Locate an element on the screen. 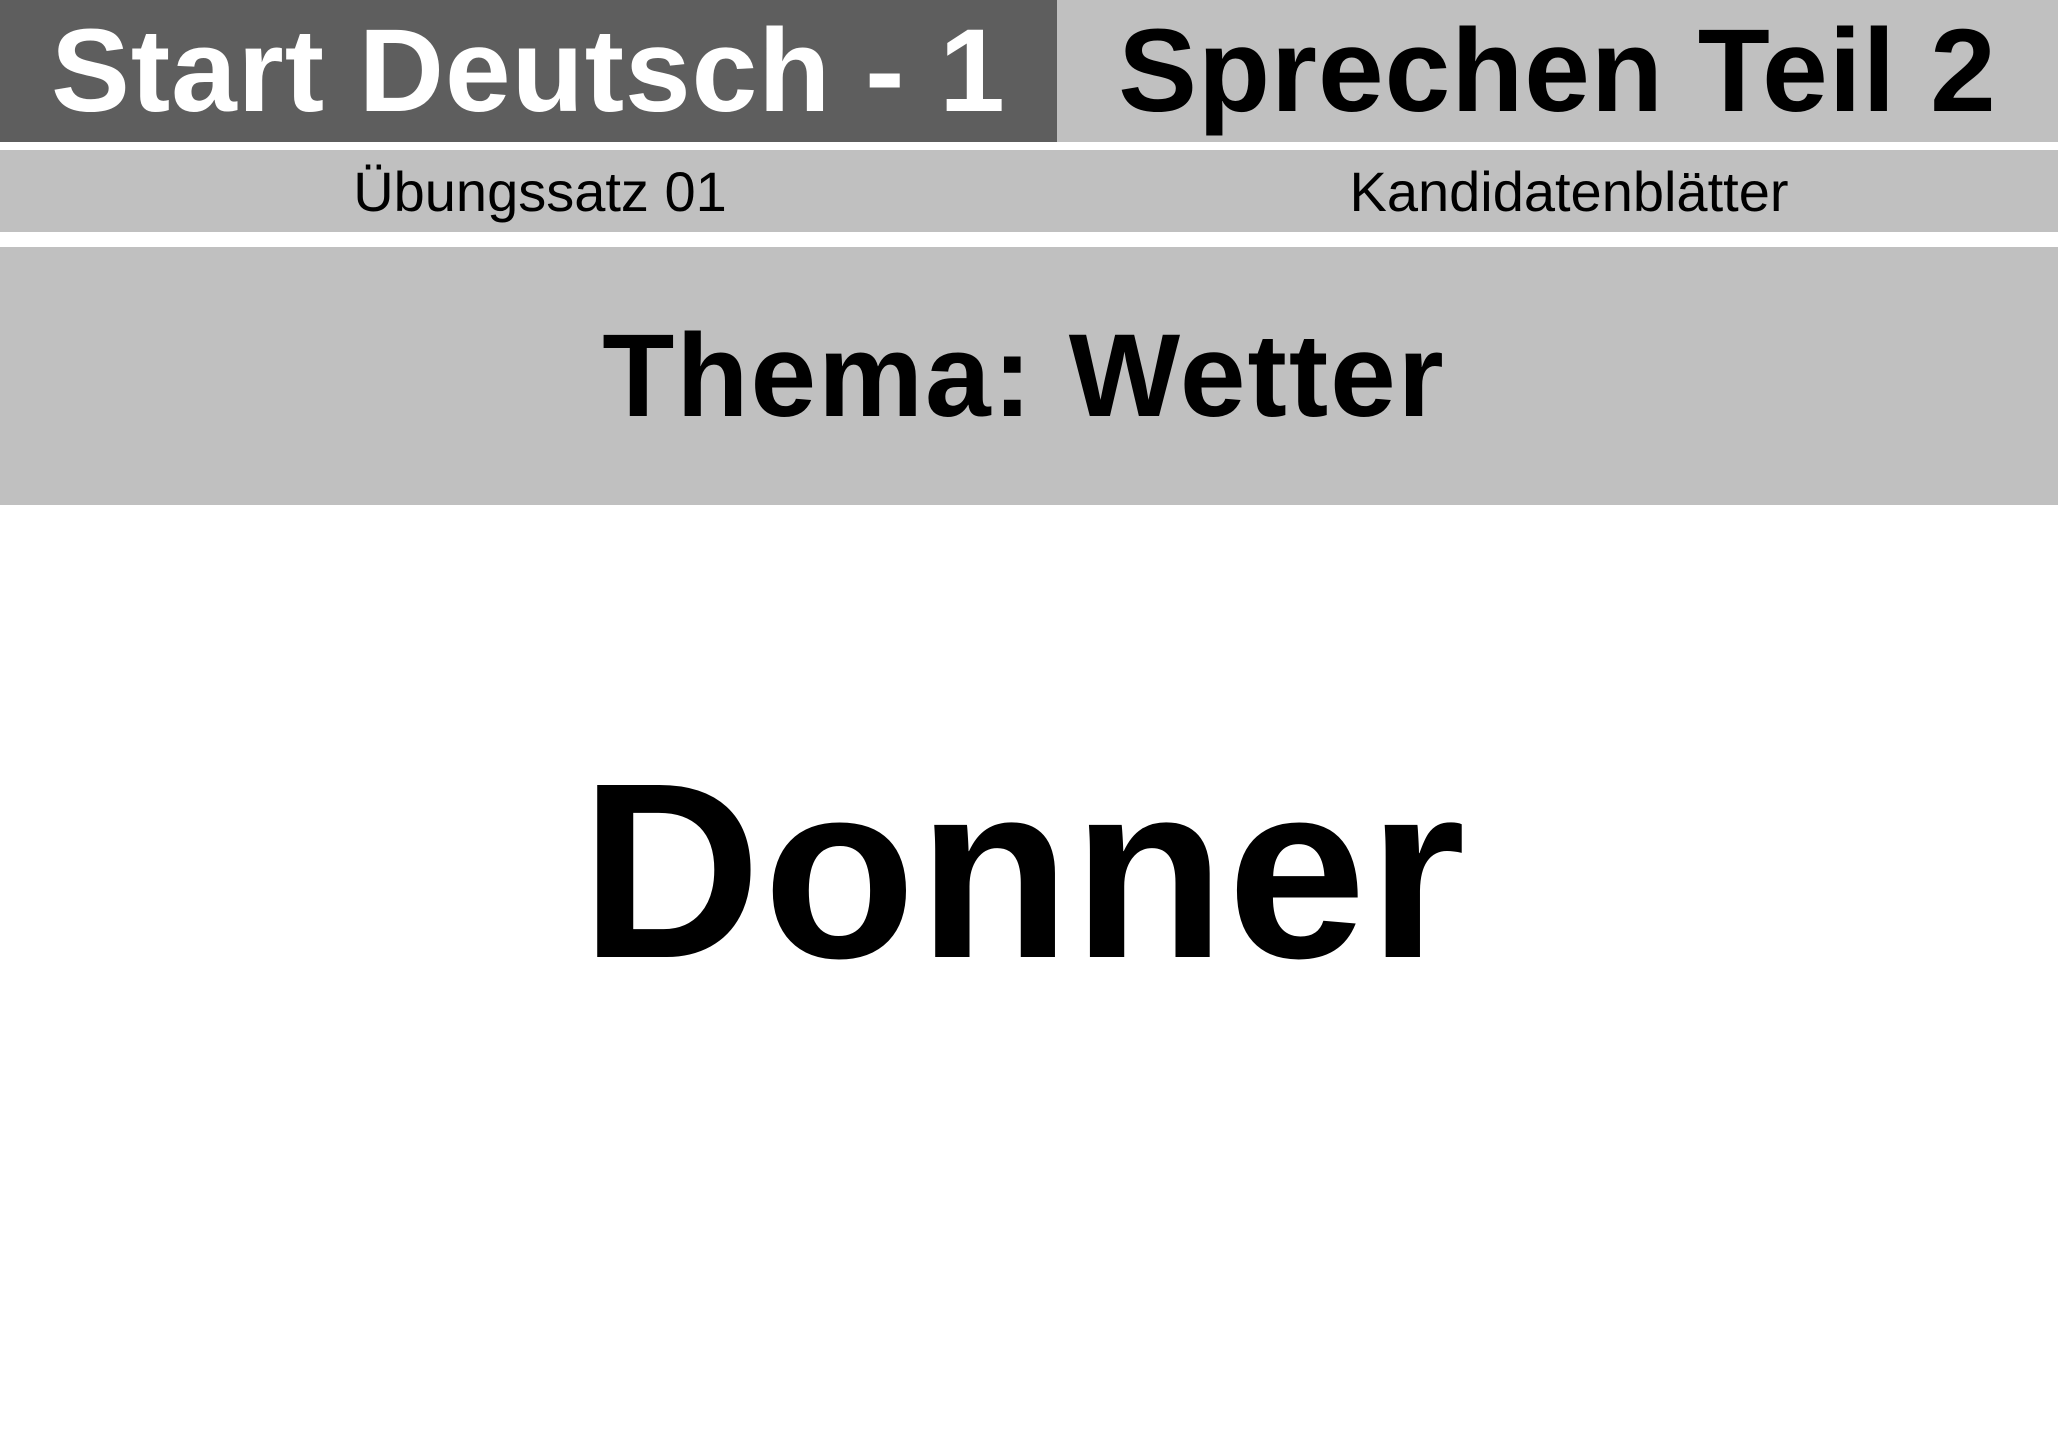  section-title: Sprechen Teil 2 is located at coordinates (1557, 71).